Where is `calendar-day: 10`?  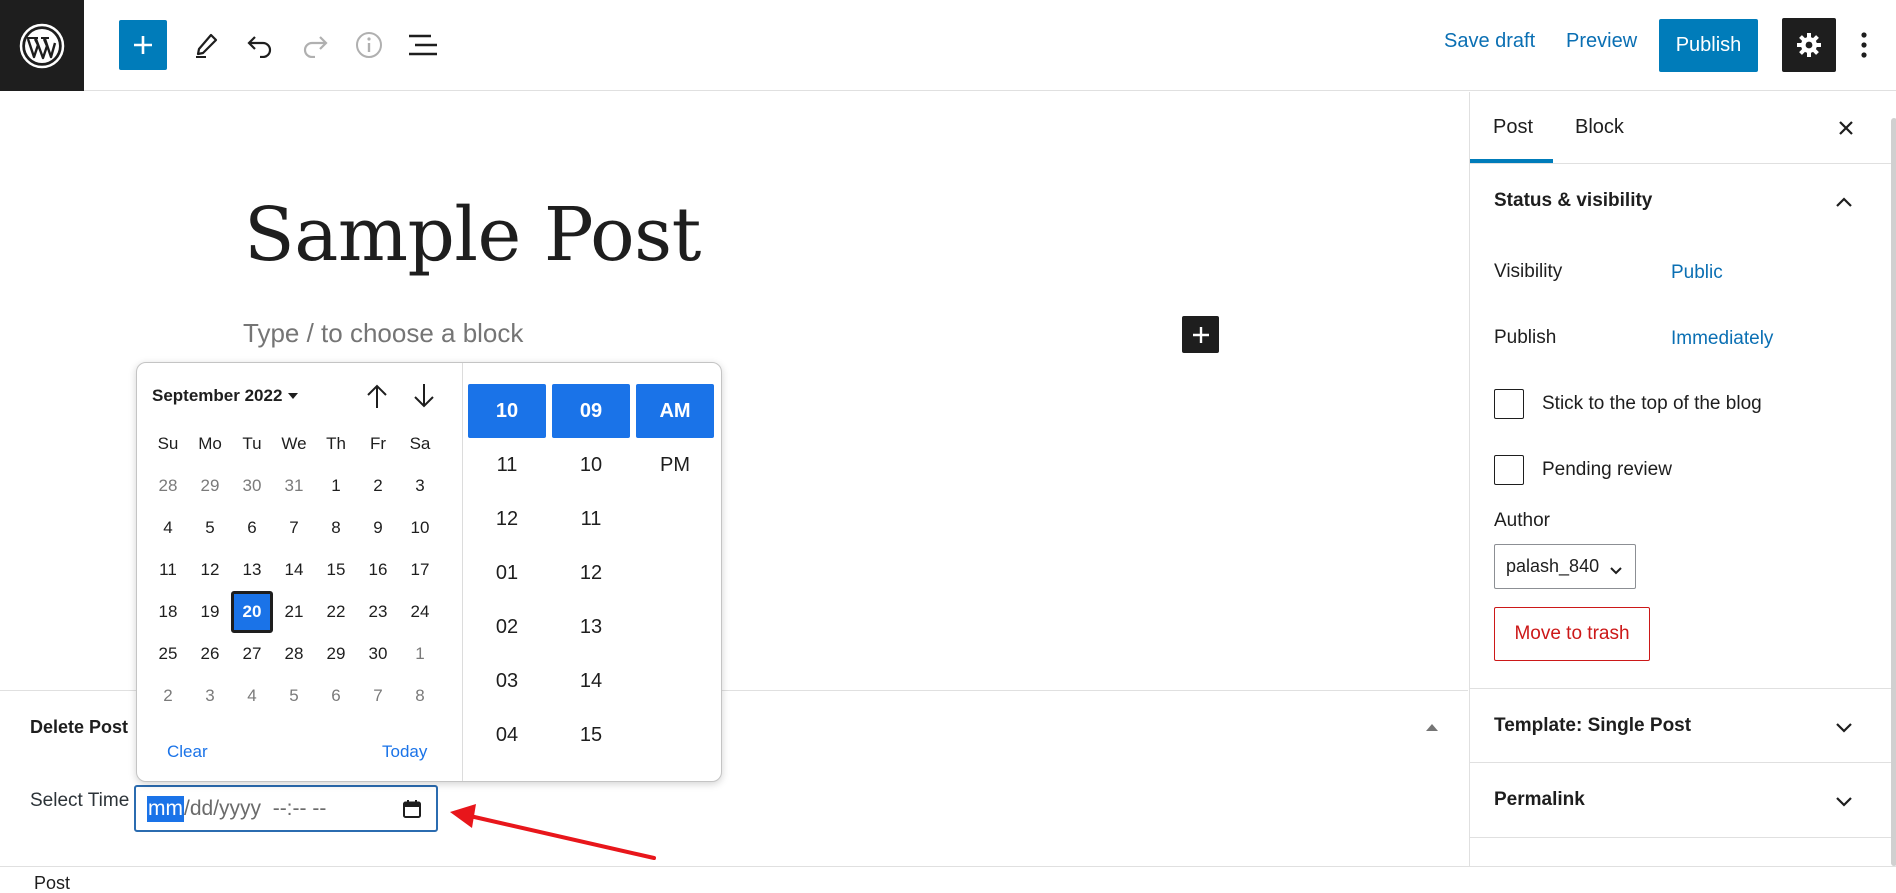
calendar-day: 10 is located at coordinates (420, 528).